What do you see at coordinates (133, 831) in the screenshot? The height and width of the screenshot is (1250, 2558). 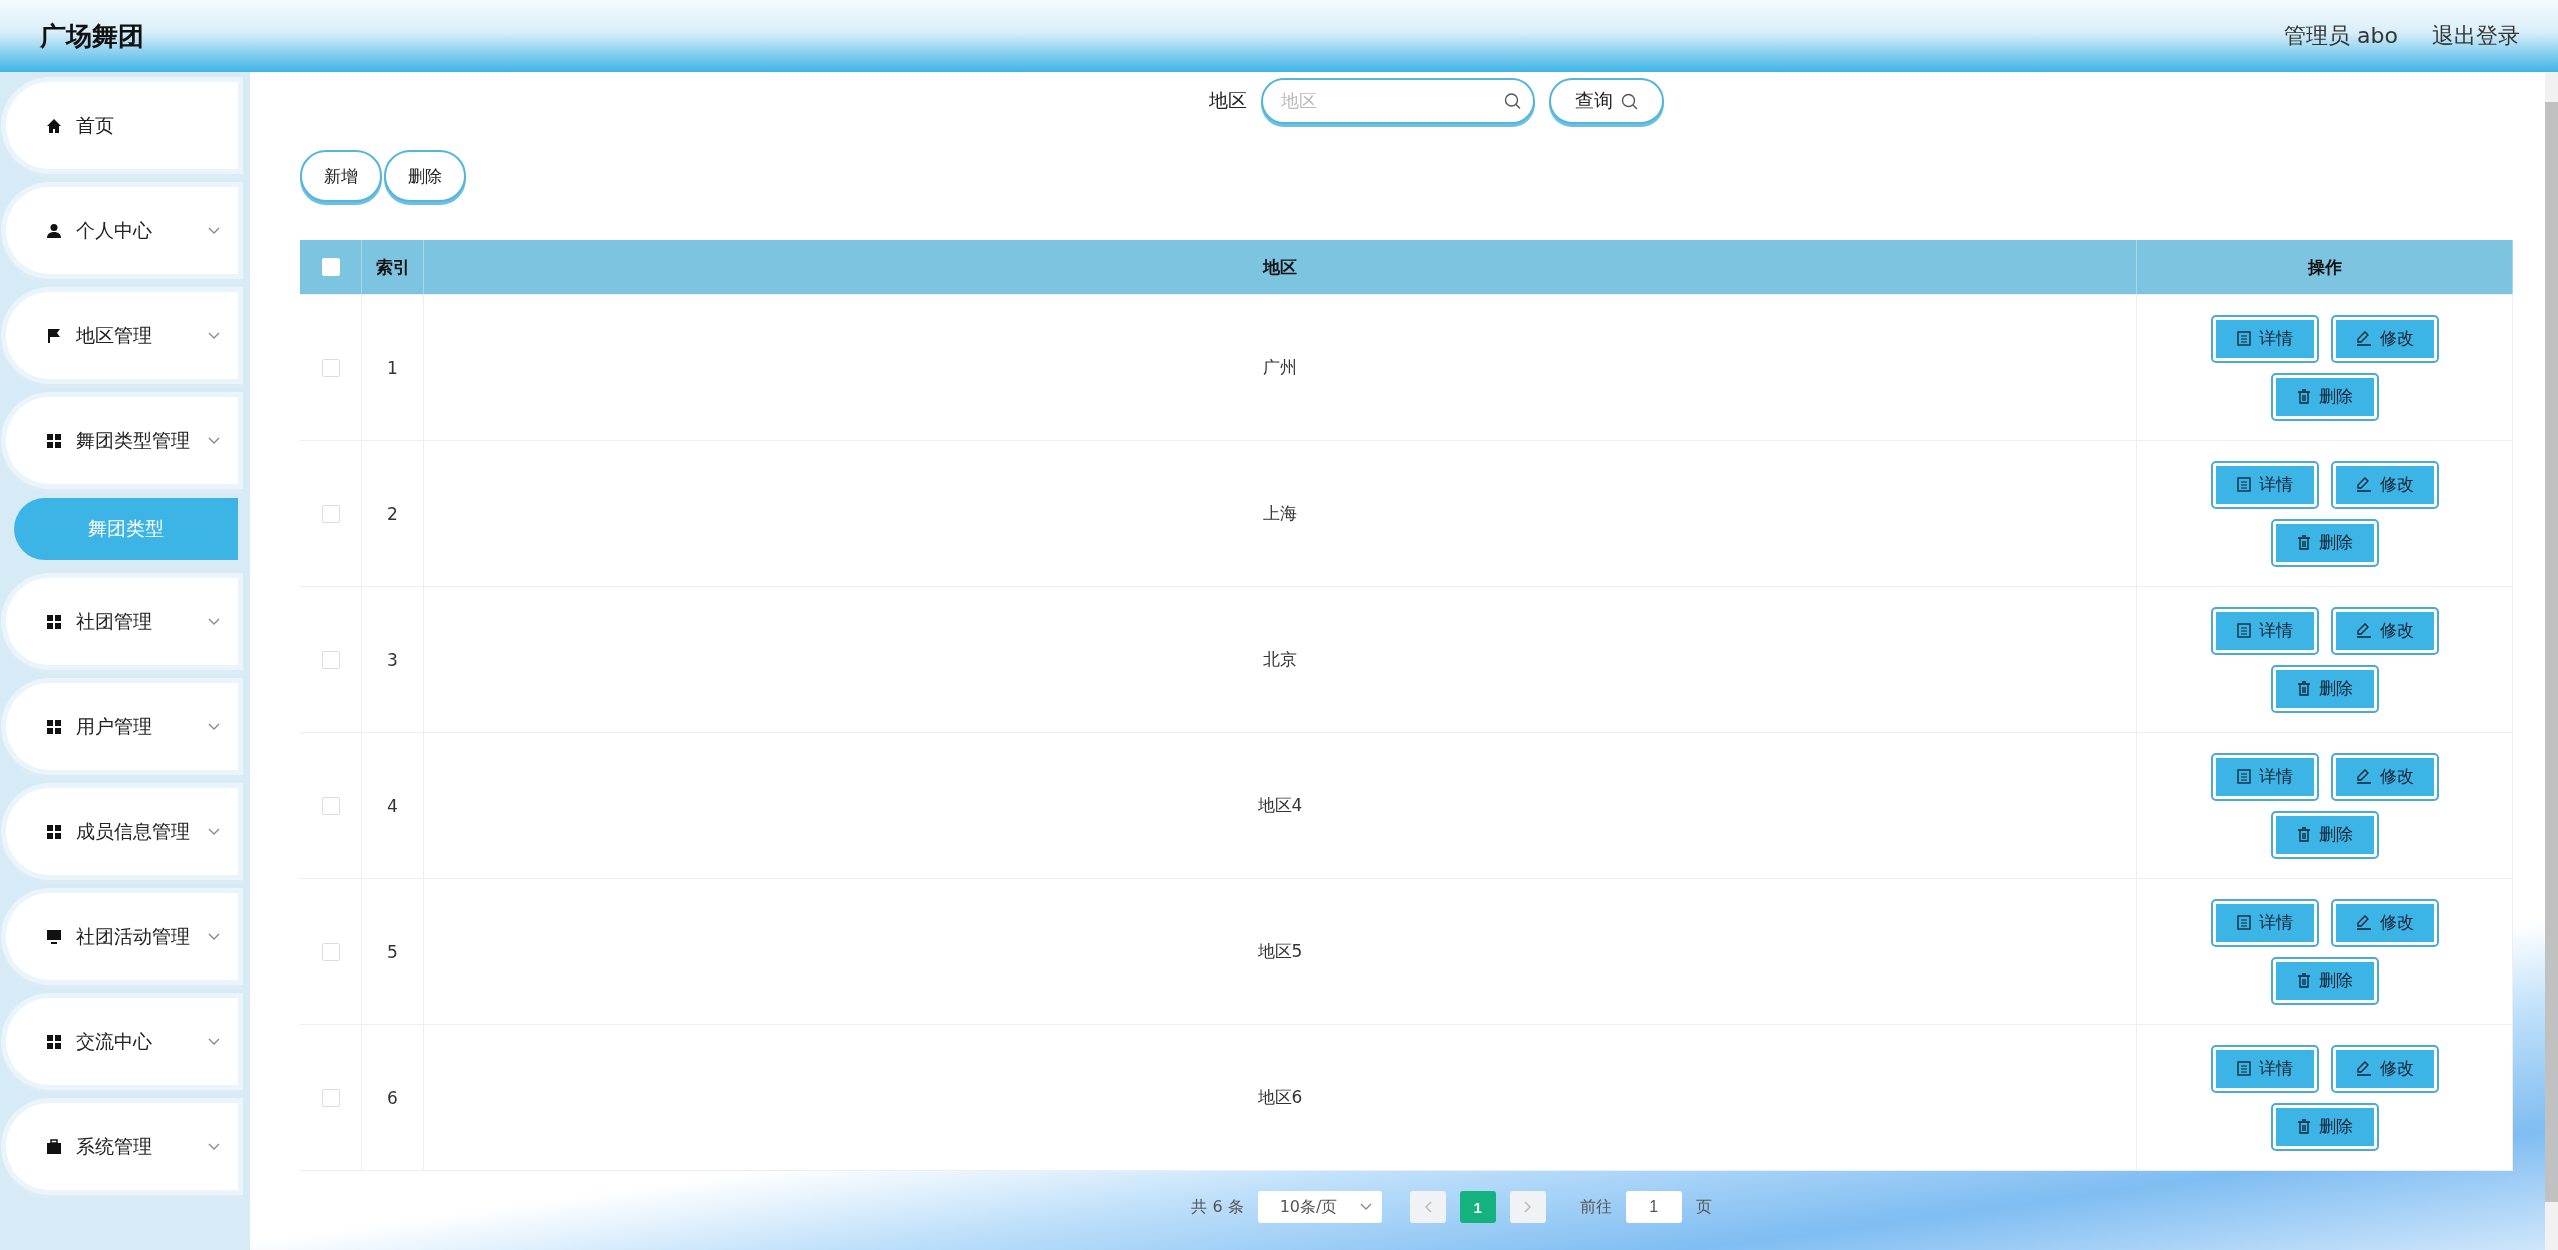 I see `sidebar-item-label: 成员信息管理` at bounding box center [133, 831].